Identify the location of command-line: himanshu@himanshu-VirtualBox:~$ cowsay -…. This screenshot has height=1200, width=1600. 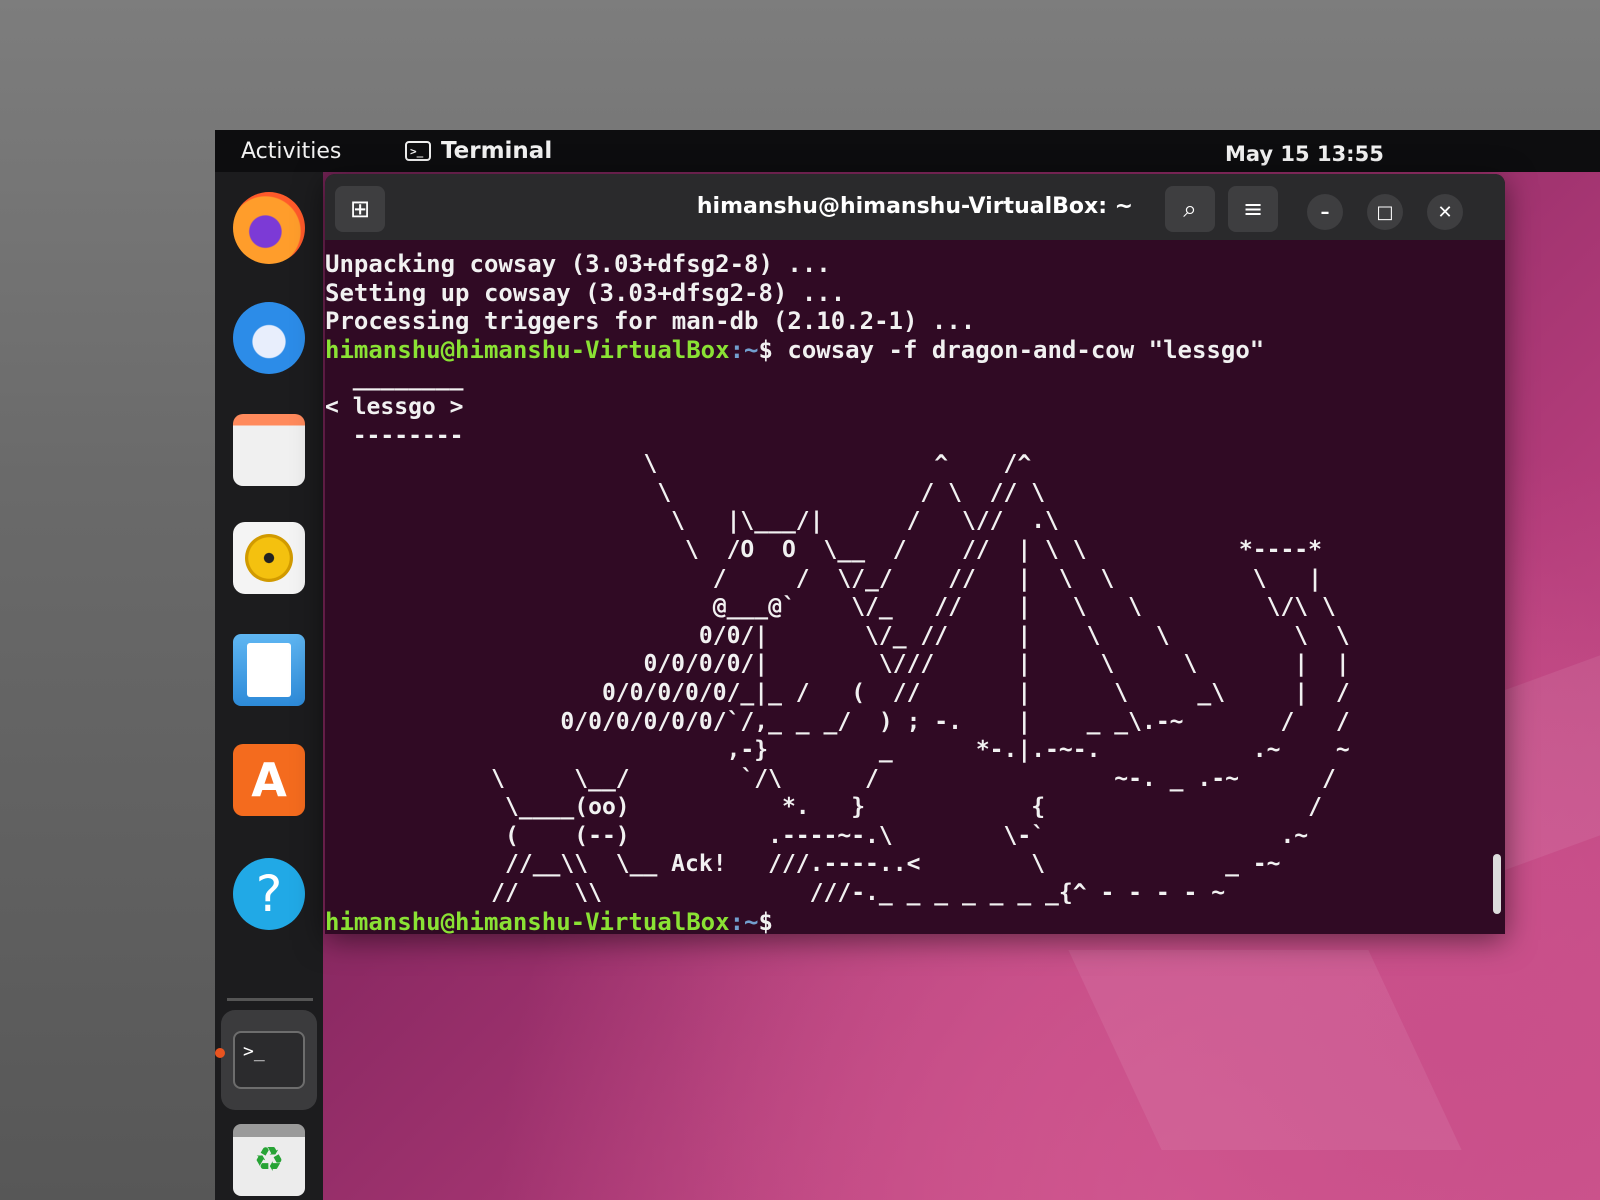
(905, 350).